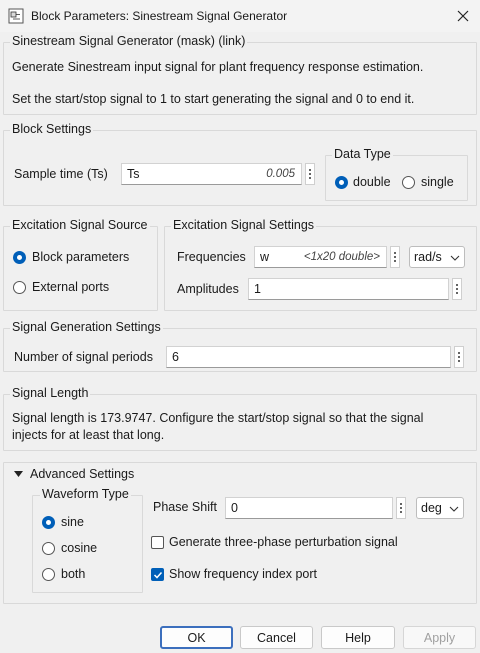 Image resolution: width=480 pixels, height=653 pixels. Describe the element at coordinates (283, 542) in the screenshot. I see `three-phase-label: Generate three-phase perturbation signal` at that location.